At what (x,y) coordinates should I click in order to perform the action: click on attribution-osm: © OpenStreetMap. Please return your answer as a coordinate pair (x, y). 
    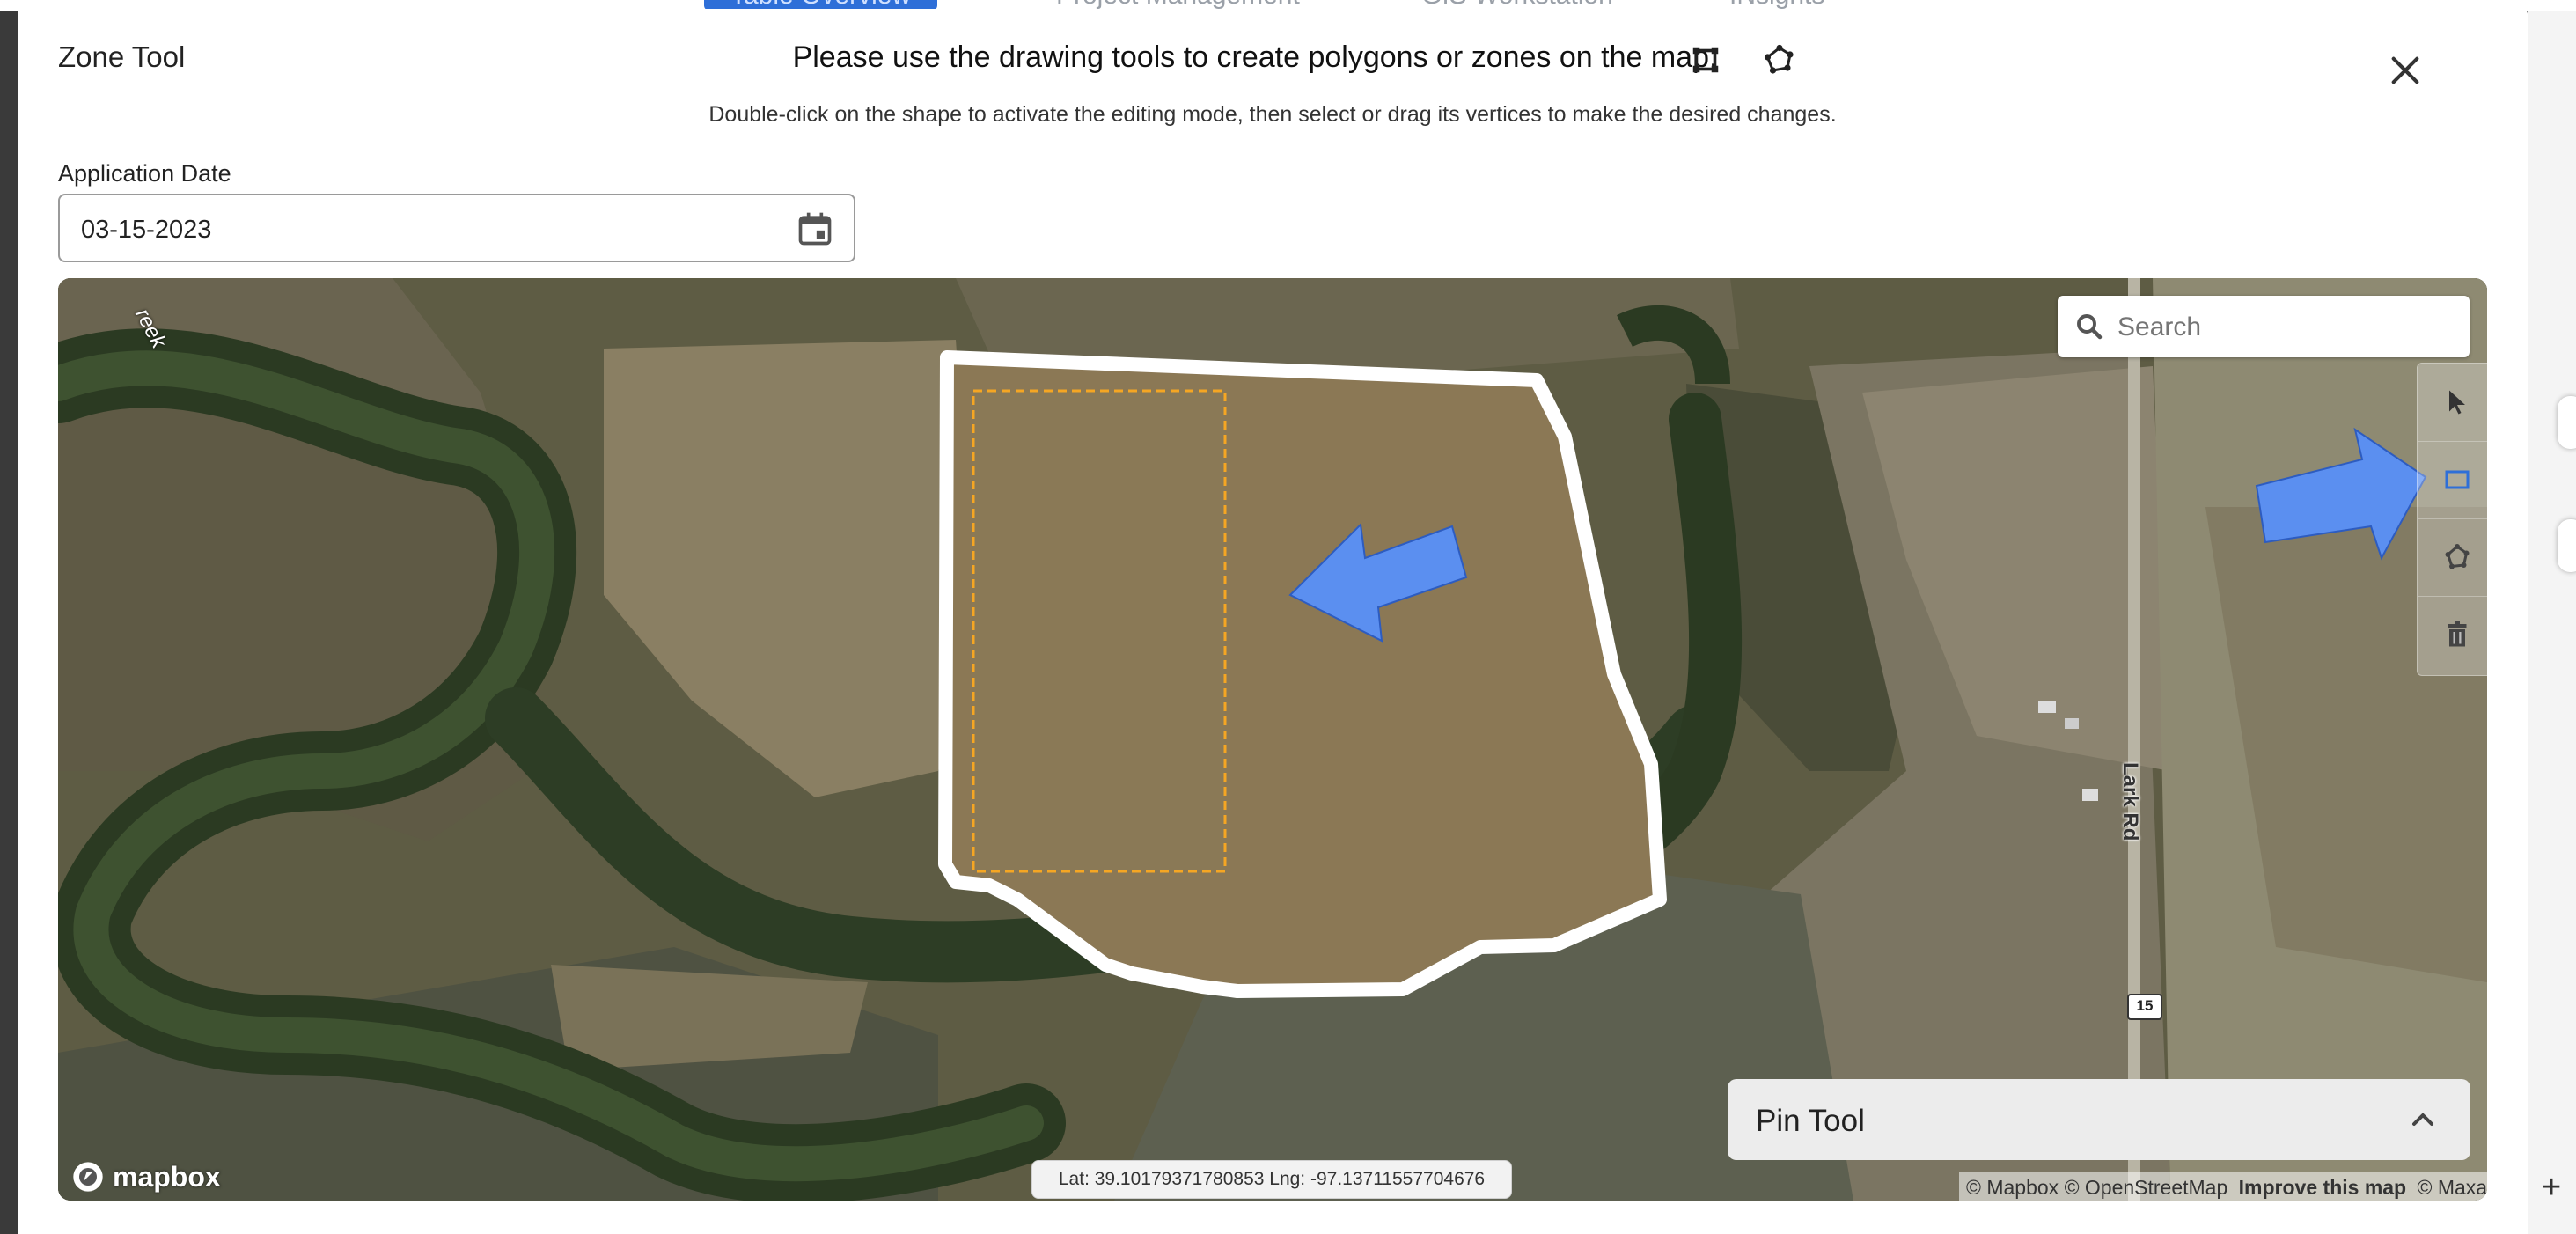
    Looking at the image, I should click on (2146, 1187).